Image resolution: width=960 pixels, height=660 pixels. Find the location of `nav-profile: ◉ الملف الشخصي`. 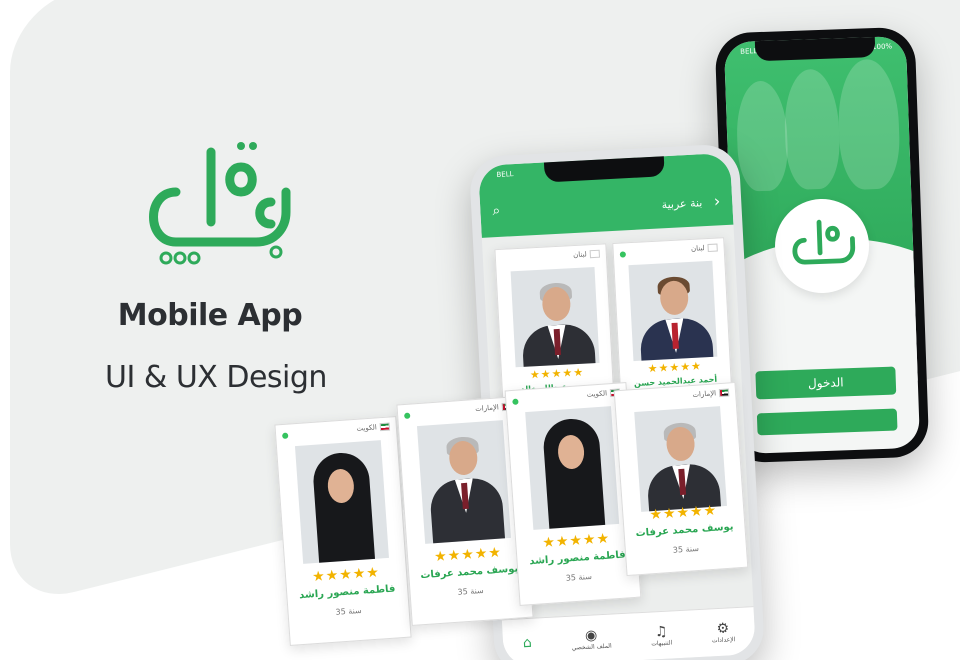

nav-profile: ◉ الملف الشخصي is located at coordinates (591, 639).